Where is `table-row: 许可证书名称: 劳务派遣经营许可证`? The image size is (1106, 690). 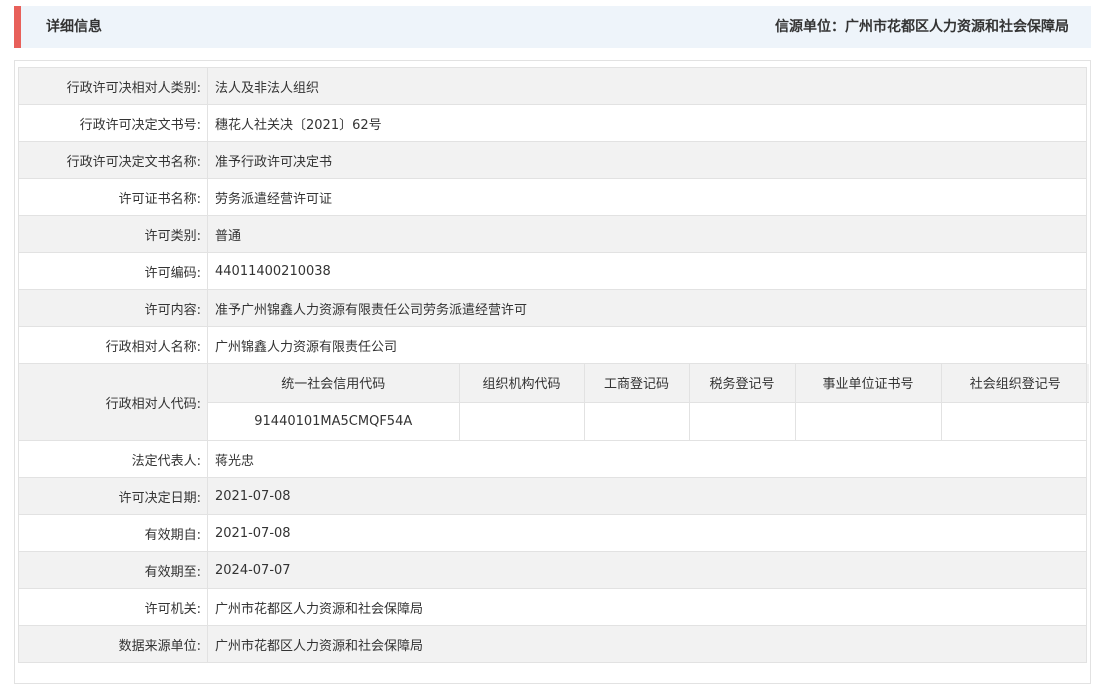
table-row: 许可证书名称: 劳务派遣经营许可证 is located at coordinates (552, 197).